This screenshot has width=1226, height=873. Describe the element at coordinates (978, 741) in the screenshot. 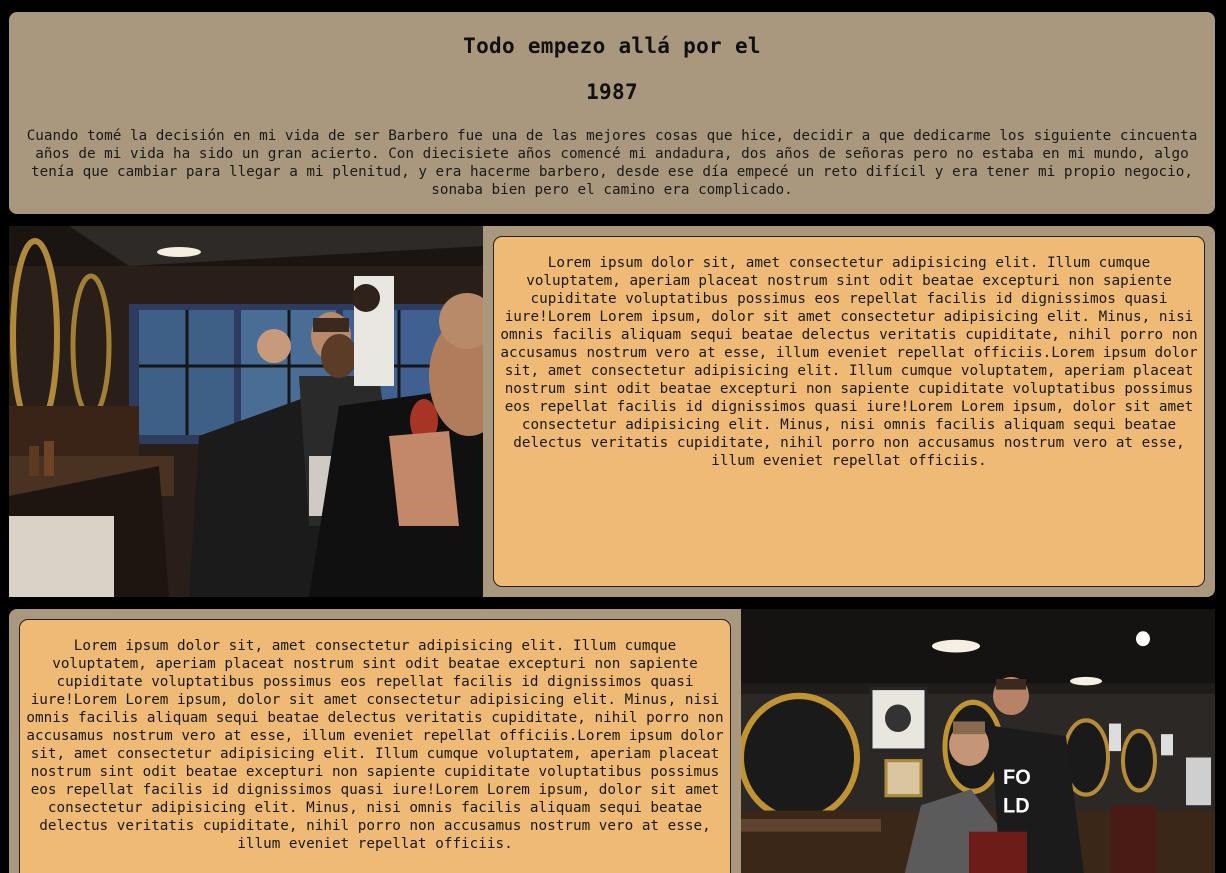

I see `barber-cutting-hair-photo: FO LD` at that location.